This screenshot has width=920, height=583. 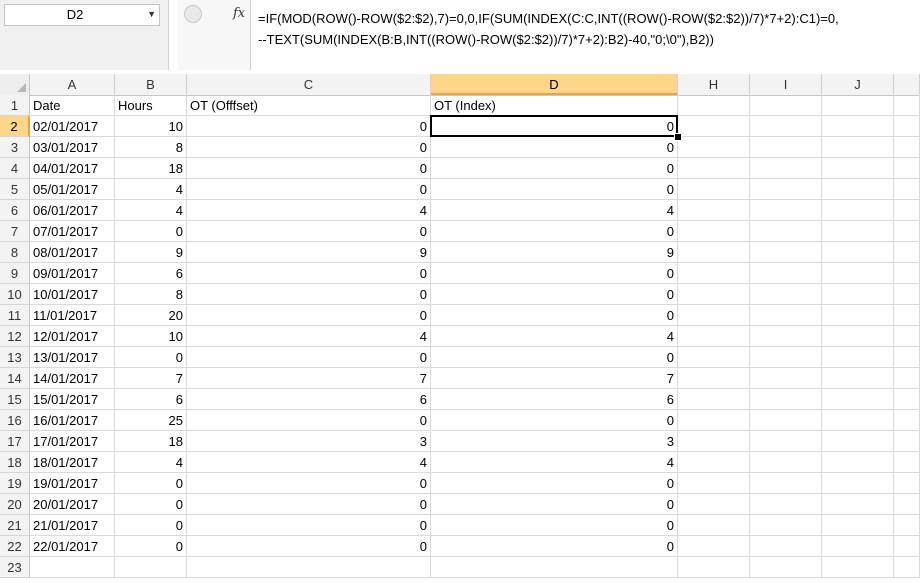 I want to click on row-header-23: 23, so click(x=15, y=567).